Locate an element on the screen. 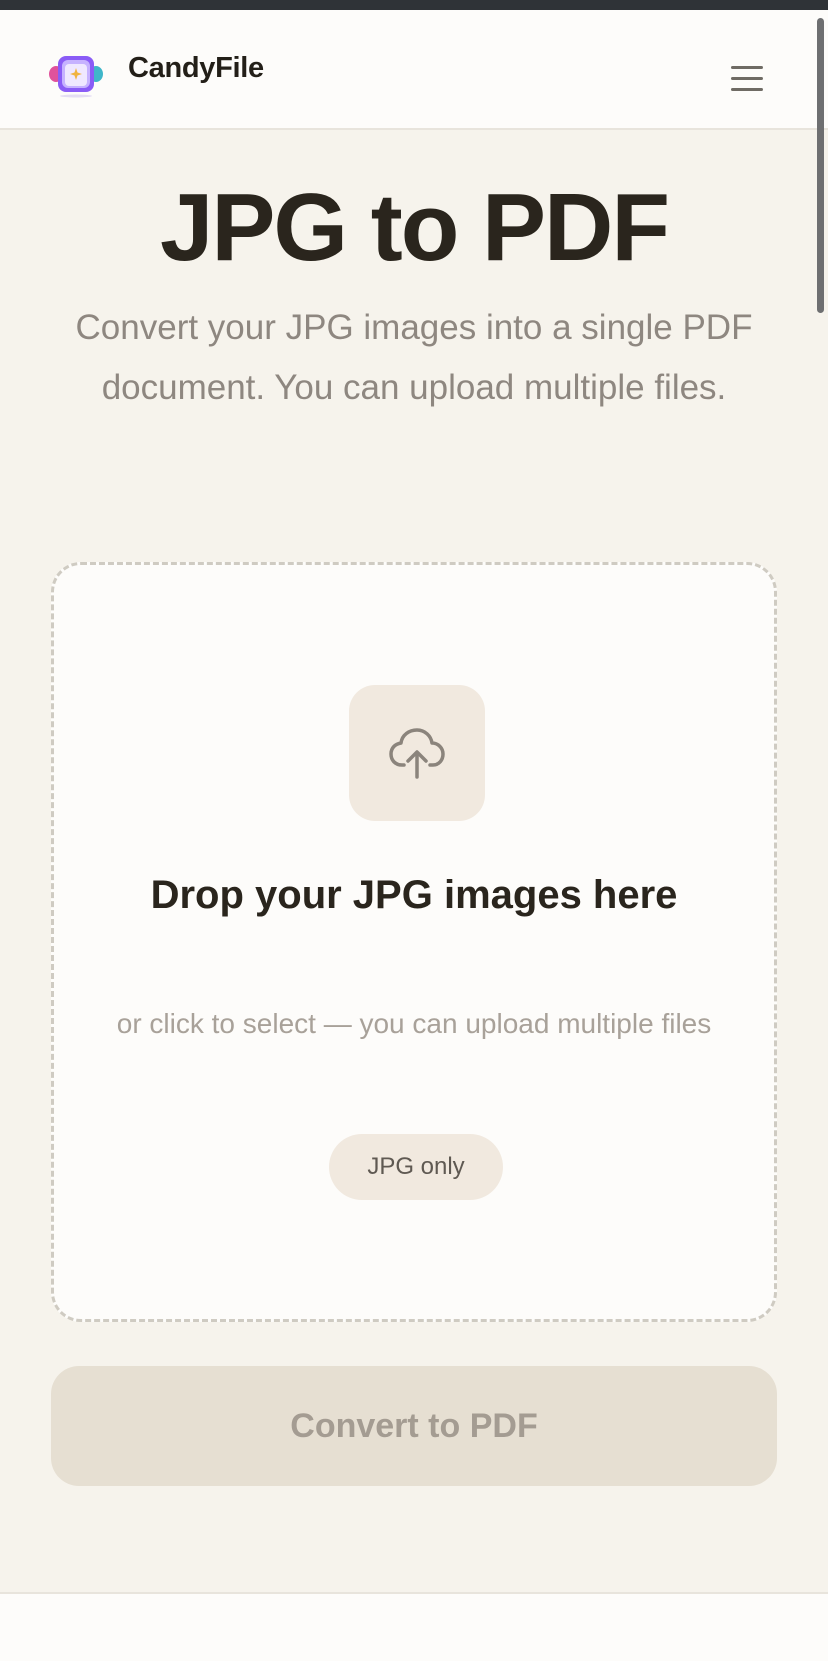 The width and height of the screenshot is (828, 1661). brand-name: CandyFile is located at coordinates (196, 68).